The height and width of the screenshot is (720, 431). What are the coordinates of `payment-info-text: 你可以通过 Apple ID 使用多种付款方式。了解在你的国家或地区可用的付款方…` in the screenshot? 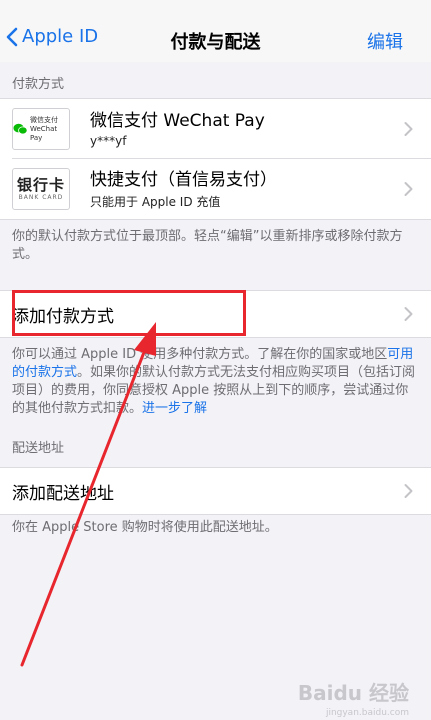 It's located at (214, 382).